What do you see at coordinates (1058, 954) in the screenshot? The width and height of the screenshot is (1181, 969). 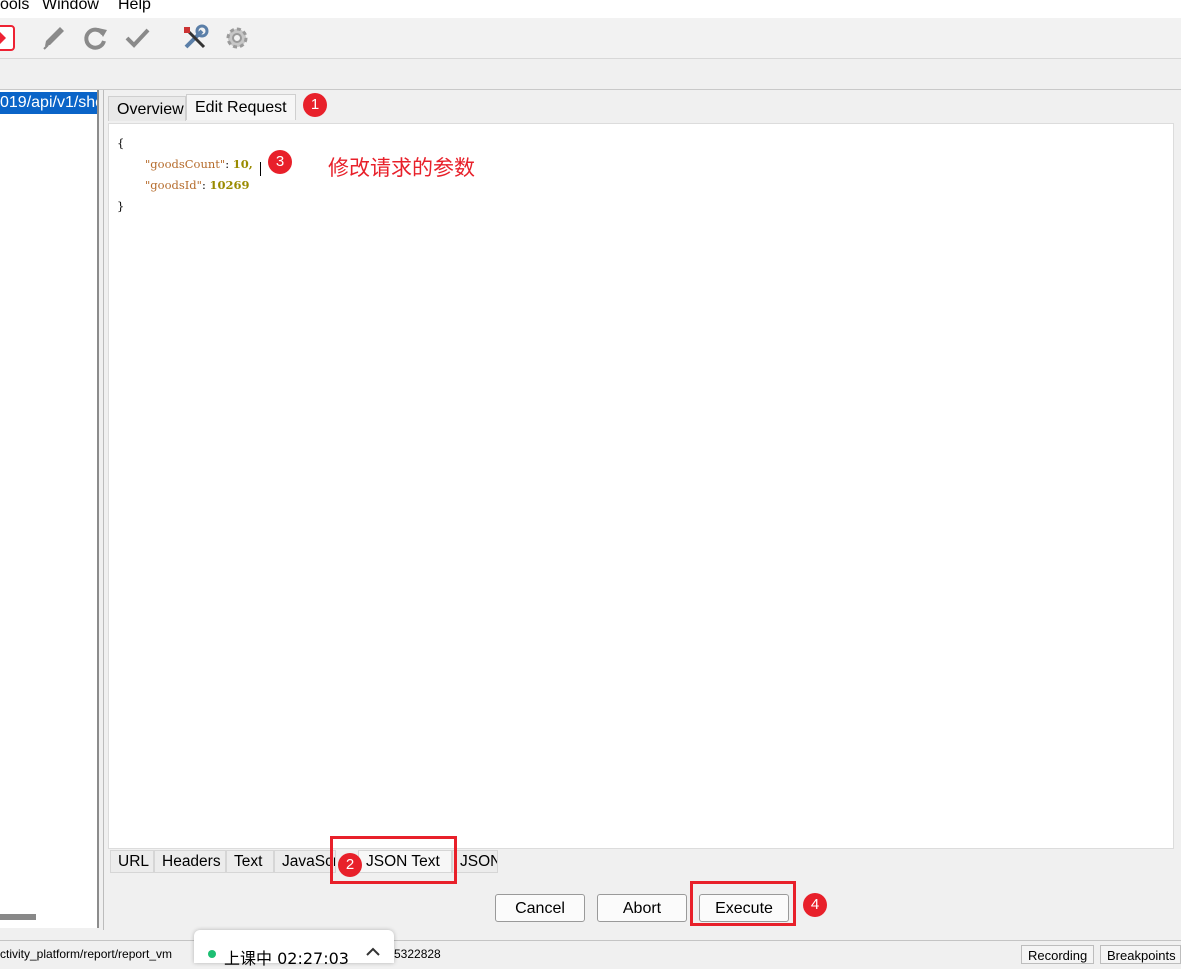 I see `recording-button: Recording` at bounding box center [1058, 954].